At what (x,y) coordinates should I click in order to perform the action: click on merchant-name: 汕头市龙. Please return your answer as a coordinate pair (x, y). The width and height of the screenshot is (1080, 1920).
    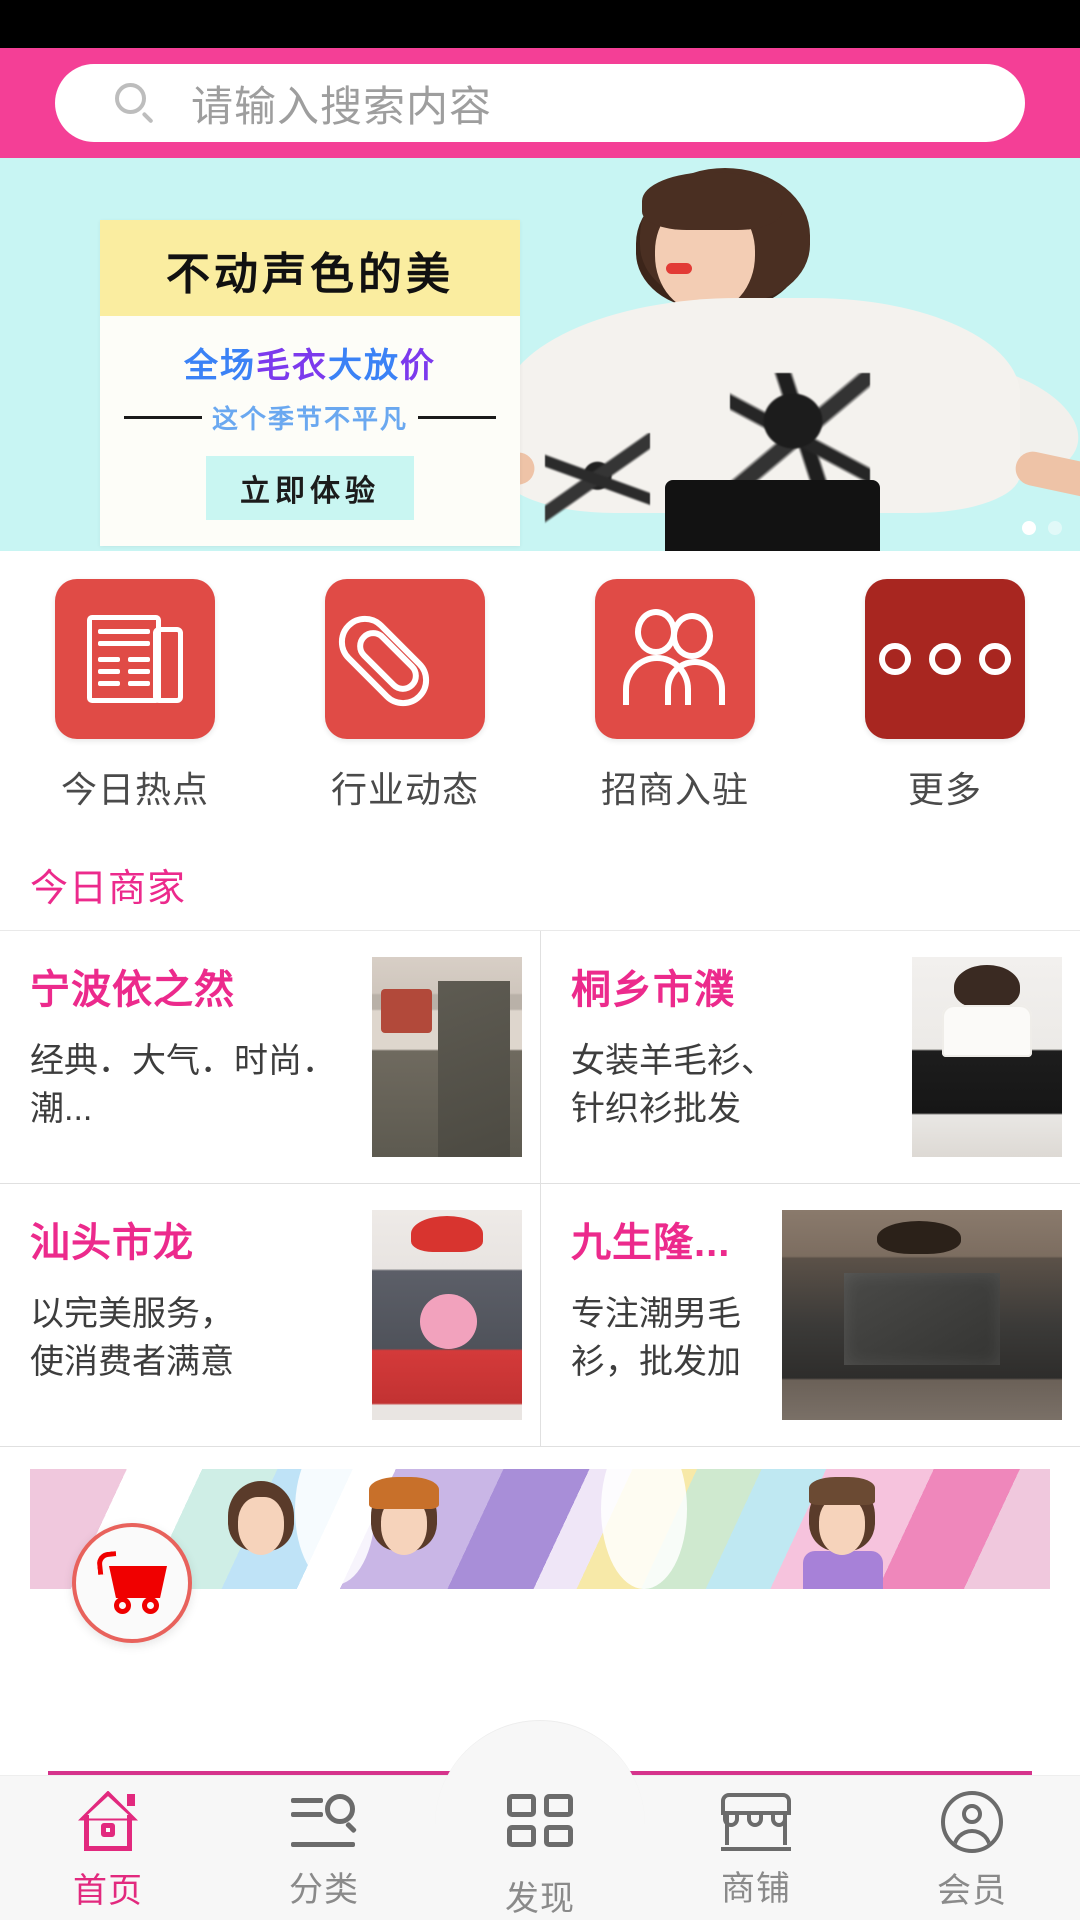
    Looking at the image, I should click on (112, 1243).